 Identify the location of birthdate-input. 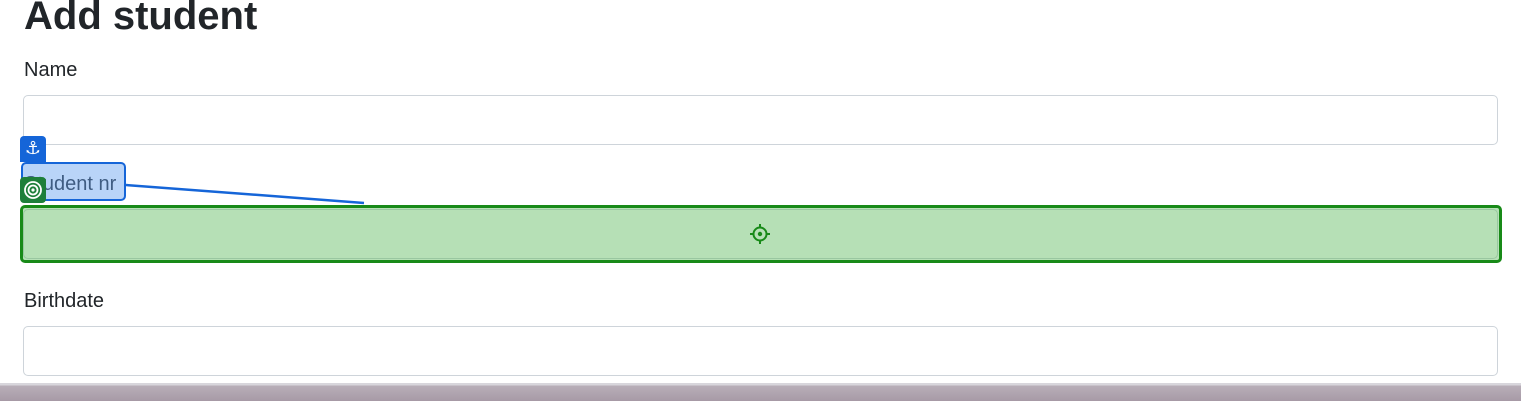
(760, 351).